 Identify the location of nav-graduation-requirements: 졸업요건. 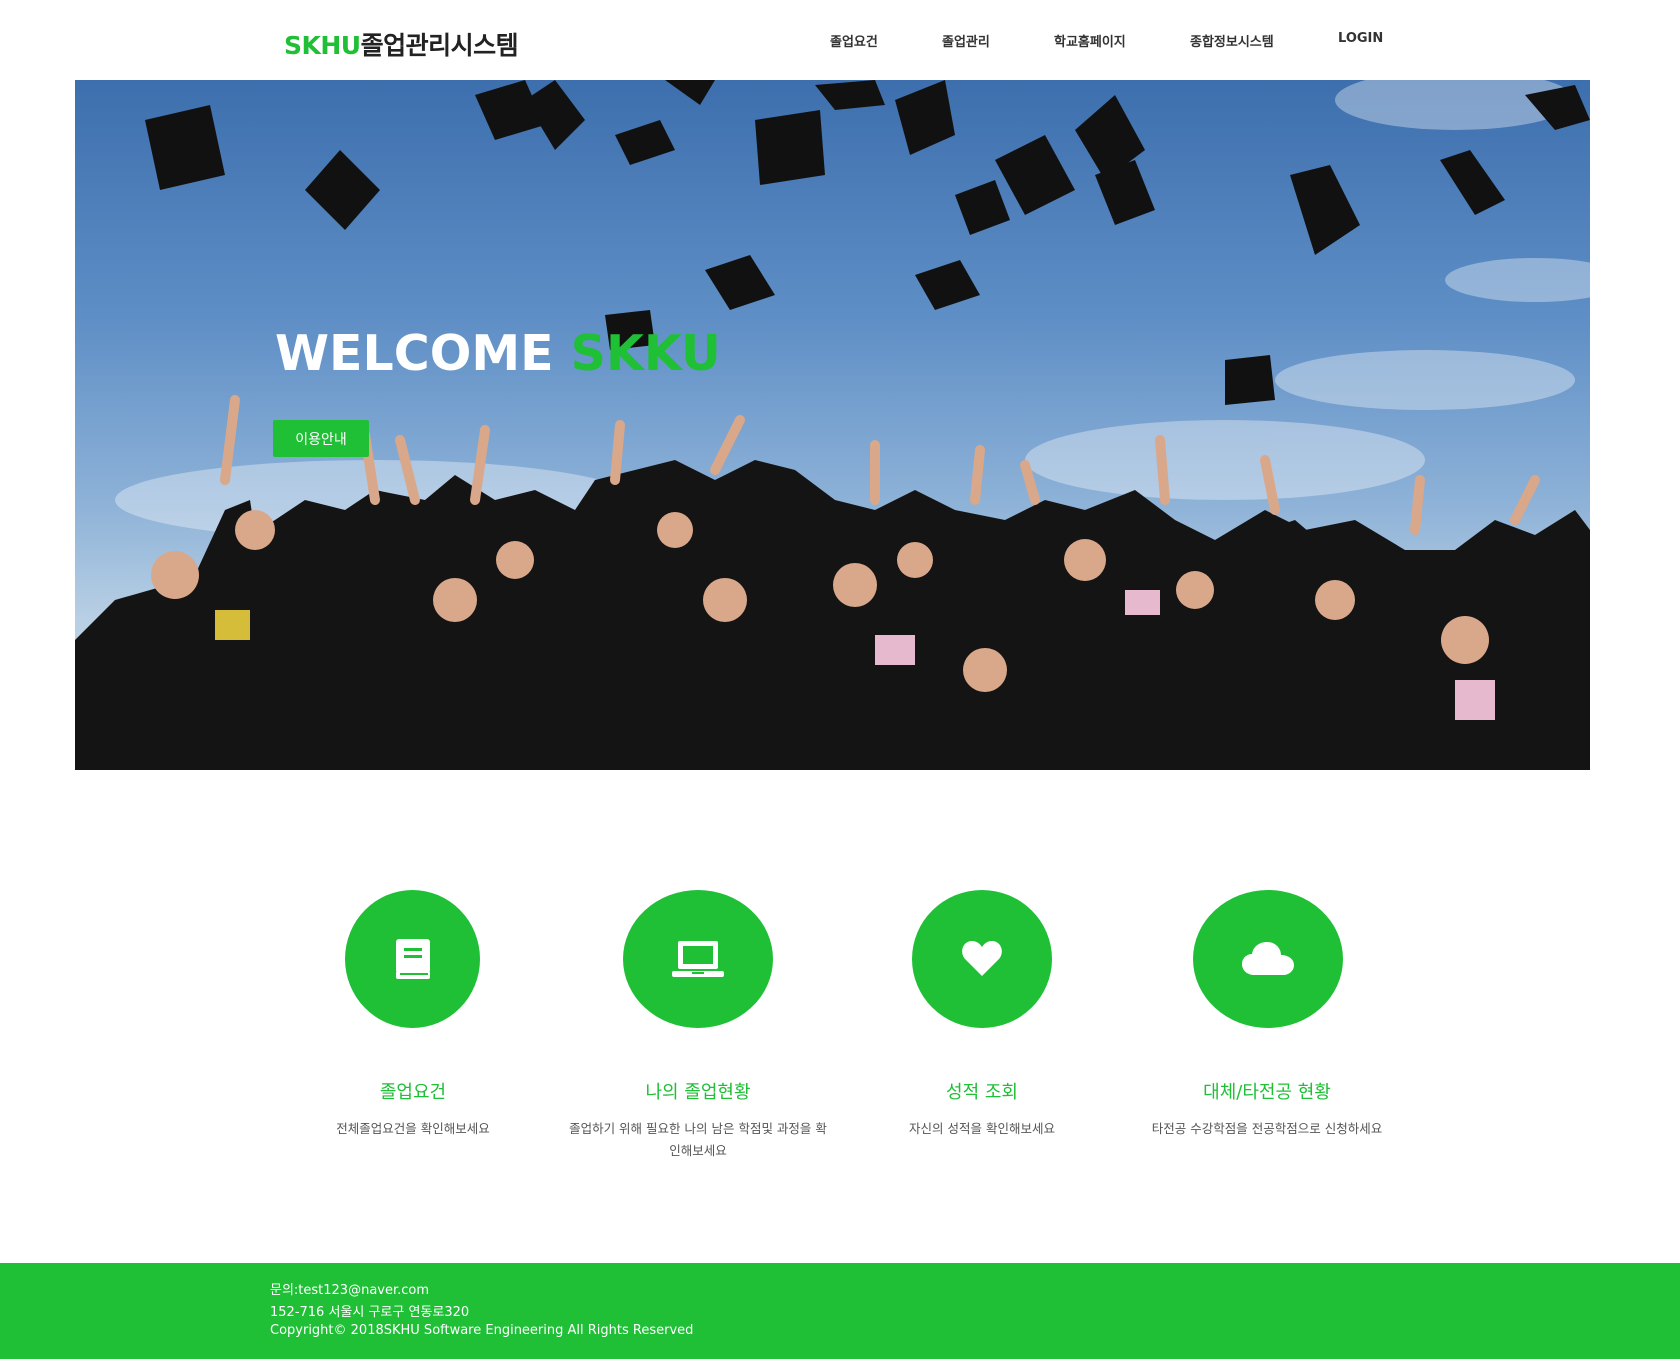
(854, 40).